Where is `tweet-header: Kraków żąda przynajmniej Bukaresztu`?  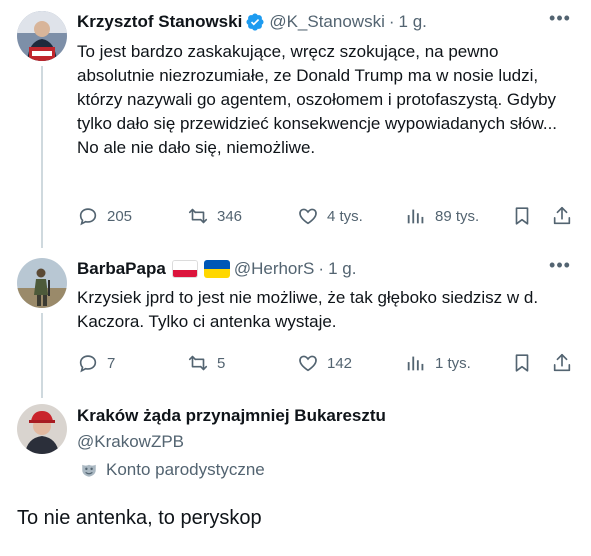 tweet-header: Kraków żąda przynajmniej Bukaresztu is located at coordinates (324, 416).